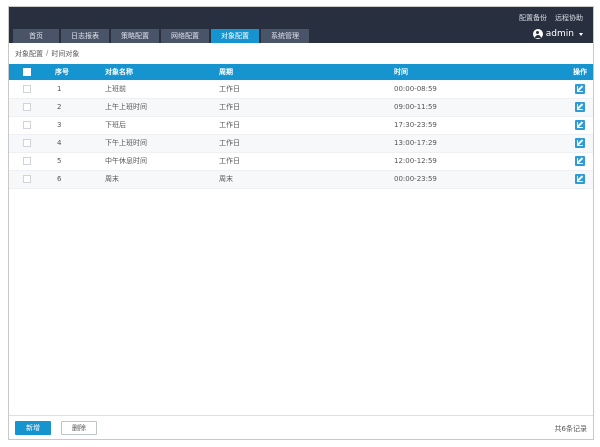 Image resolution: width=600 pixels, height=447 pixels. What do you see at coordinates (185, 36) in the screenshot?
I see `tab-network-config: 网络配置` at bounding box center [185, 36].